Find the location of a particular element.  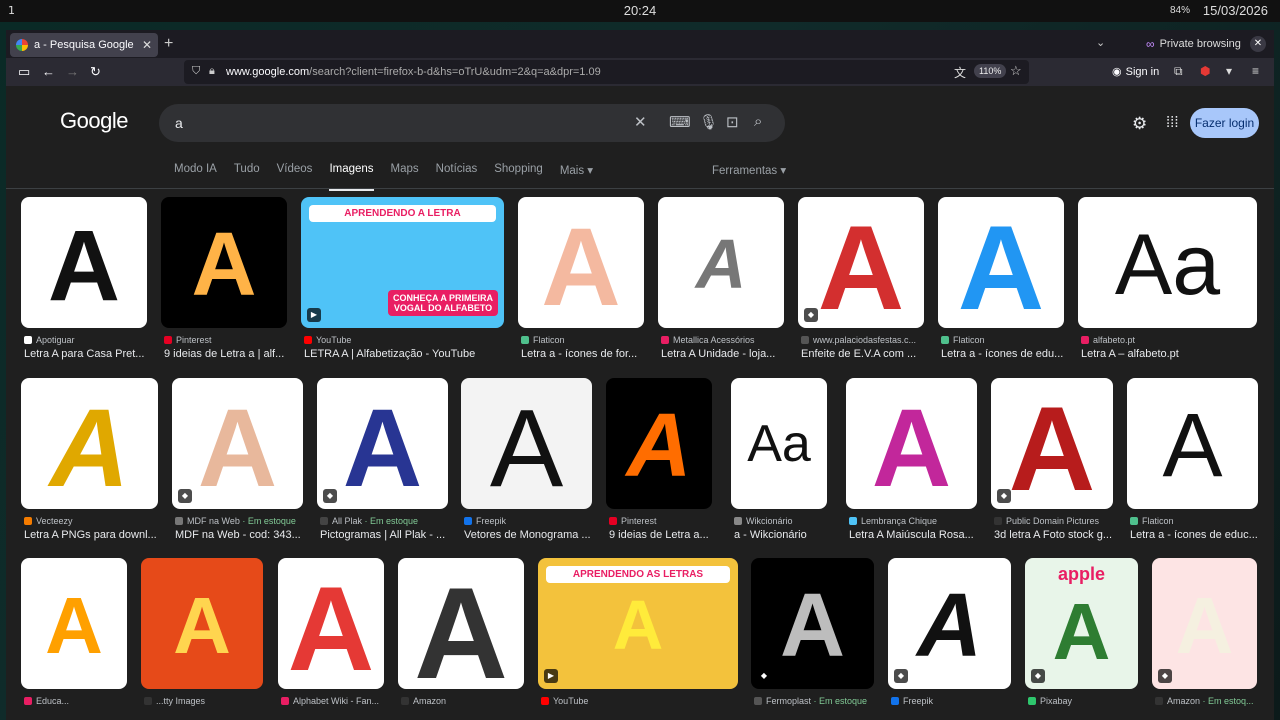

keyboard-icon: ⌨ is located at coordinates (680, 122).